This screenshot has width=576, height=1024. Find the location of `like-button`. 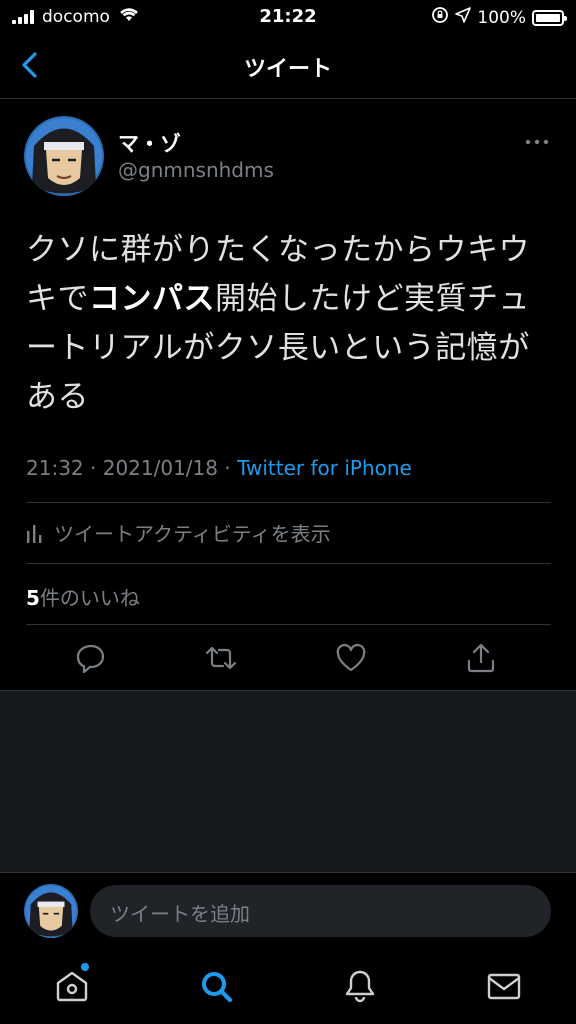

like-button is located at coordinates (351, 658).